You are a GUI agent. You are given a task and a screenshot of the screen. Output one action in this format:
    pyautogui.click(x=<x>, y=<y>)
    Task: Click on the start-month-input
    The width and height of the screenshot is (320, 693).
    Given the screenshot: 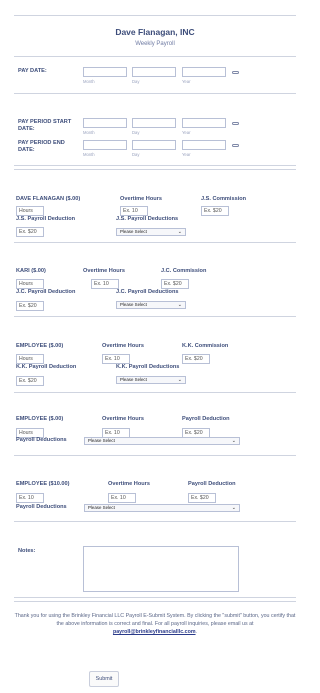 What is the action you would take?
    pyautogui.click(x=105, y=123)
    